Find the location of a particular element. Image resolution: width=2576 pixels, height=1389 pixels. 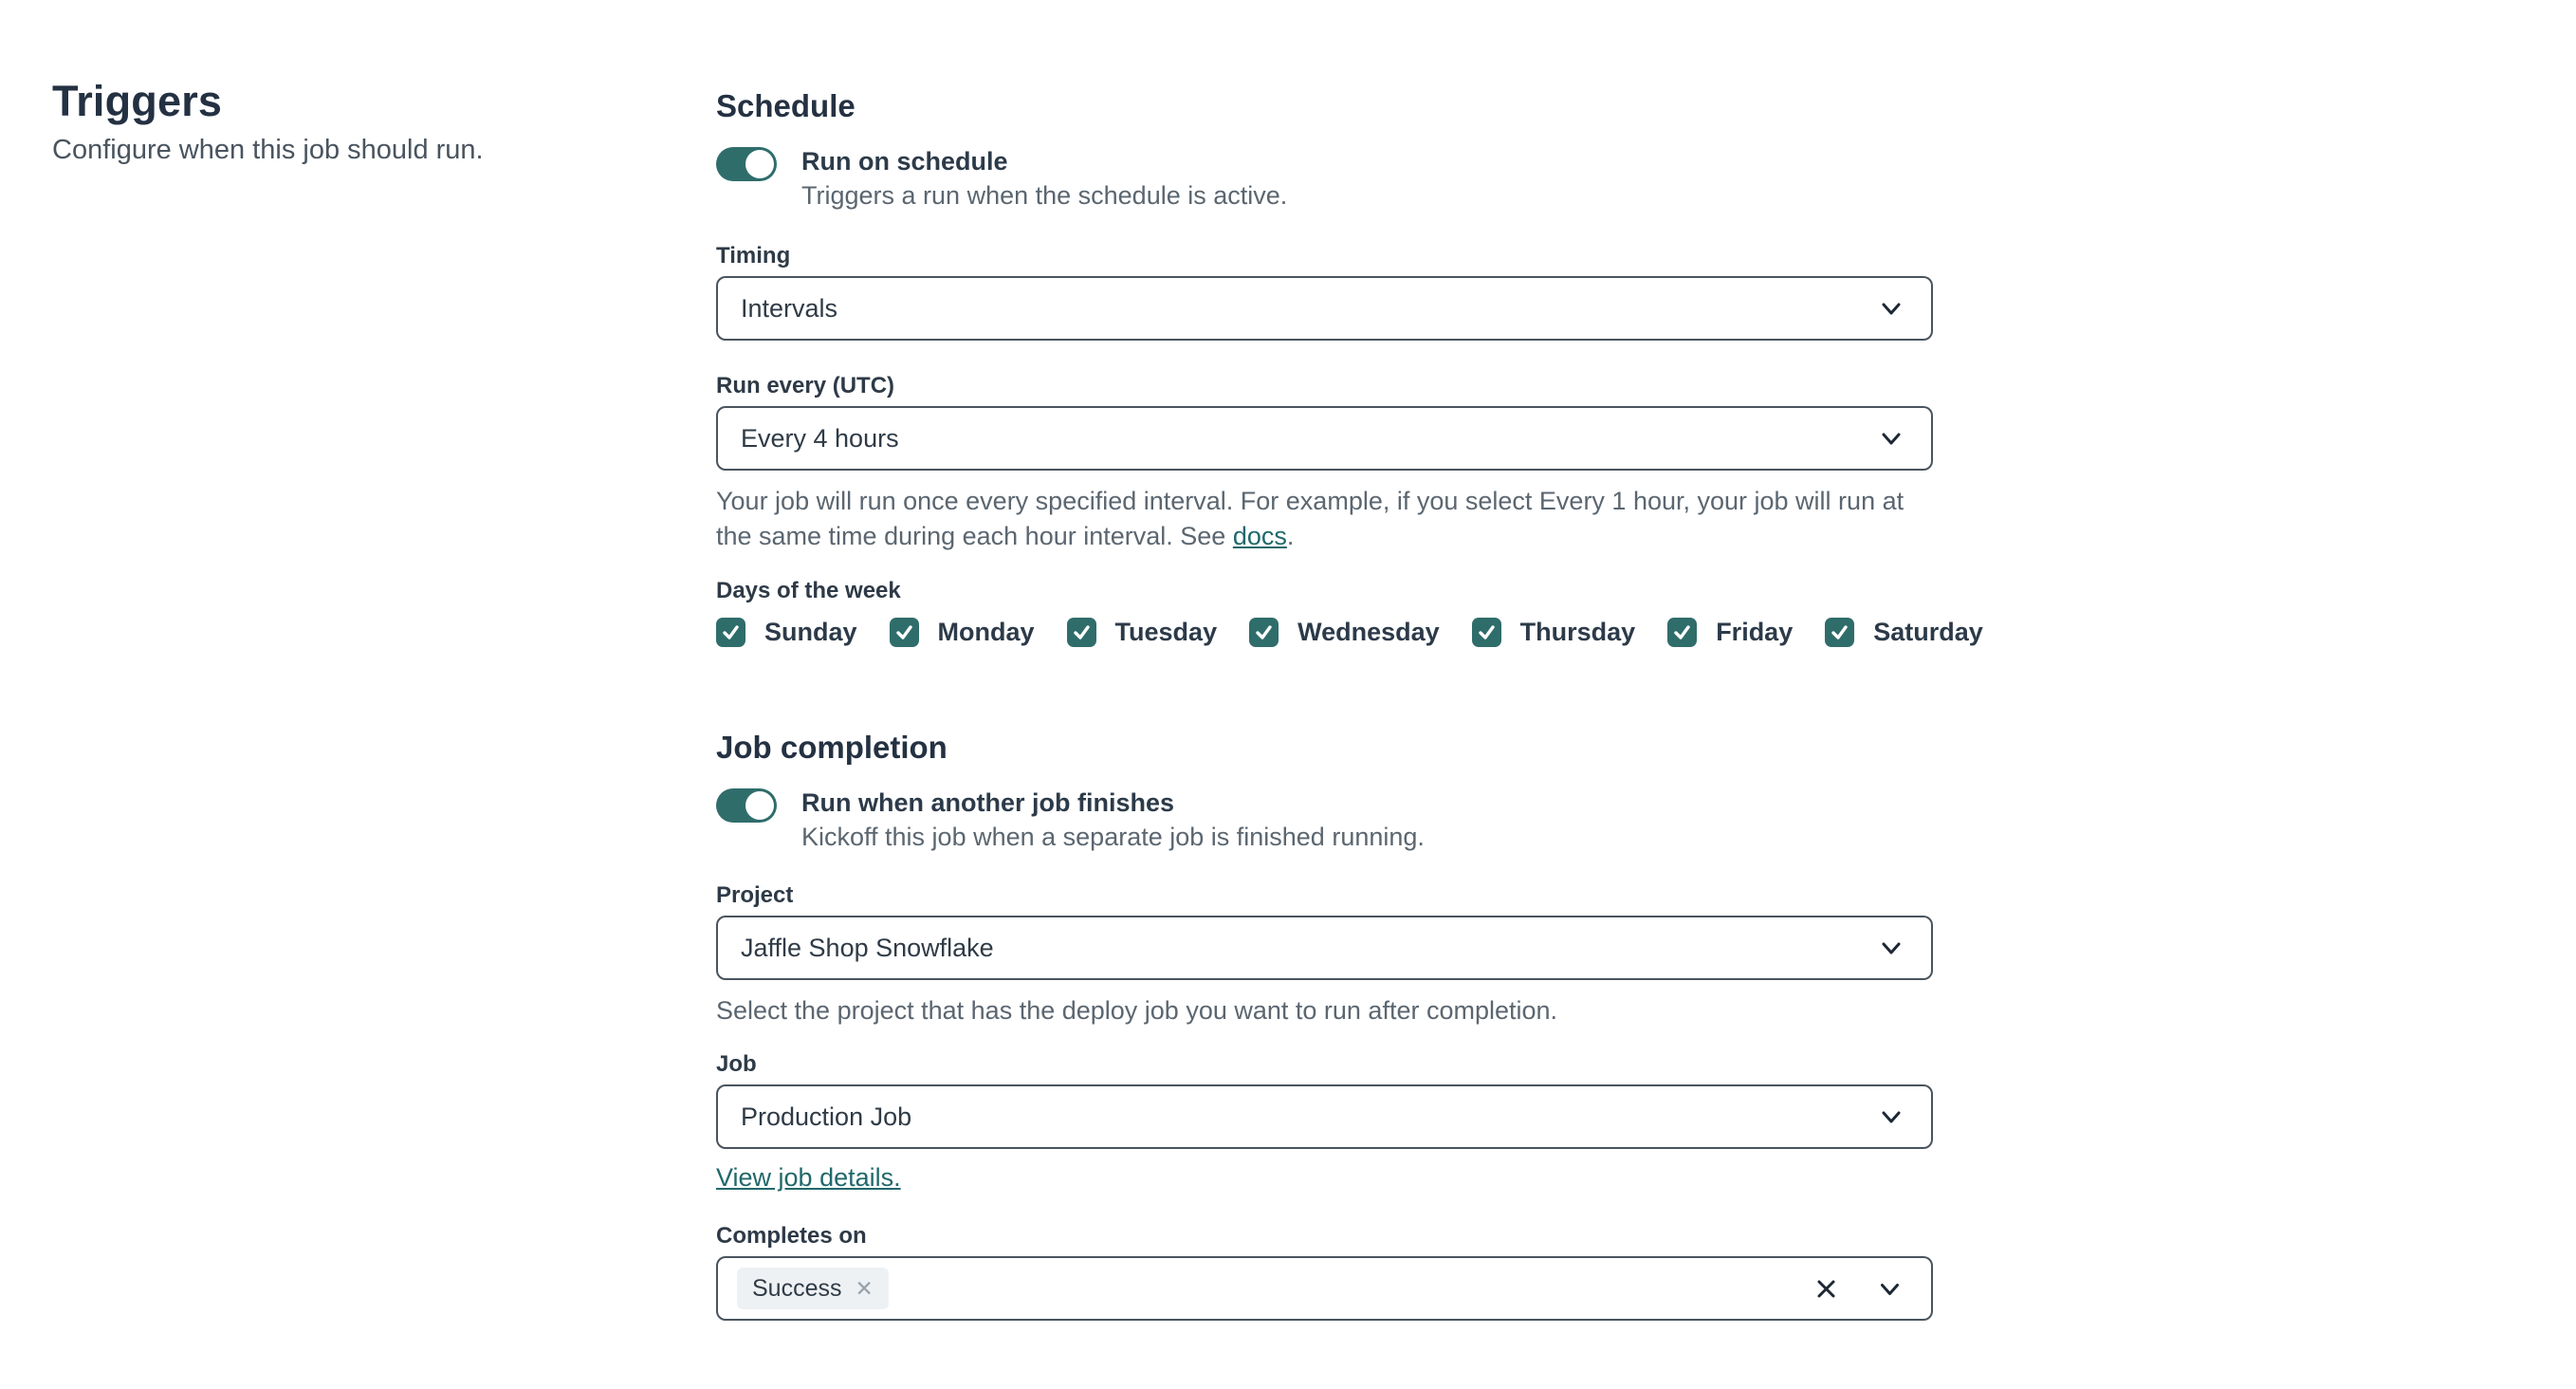

project-value: Jaffle Shop Snowflake is located at coordinates (867, 947).